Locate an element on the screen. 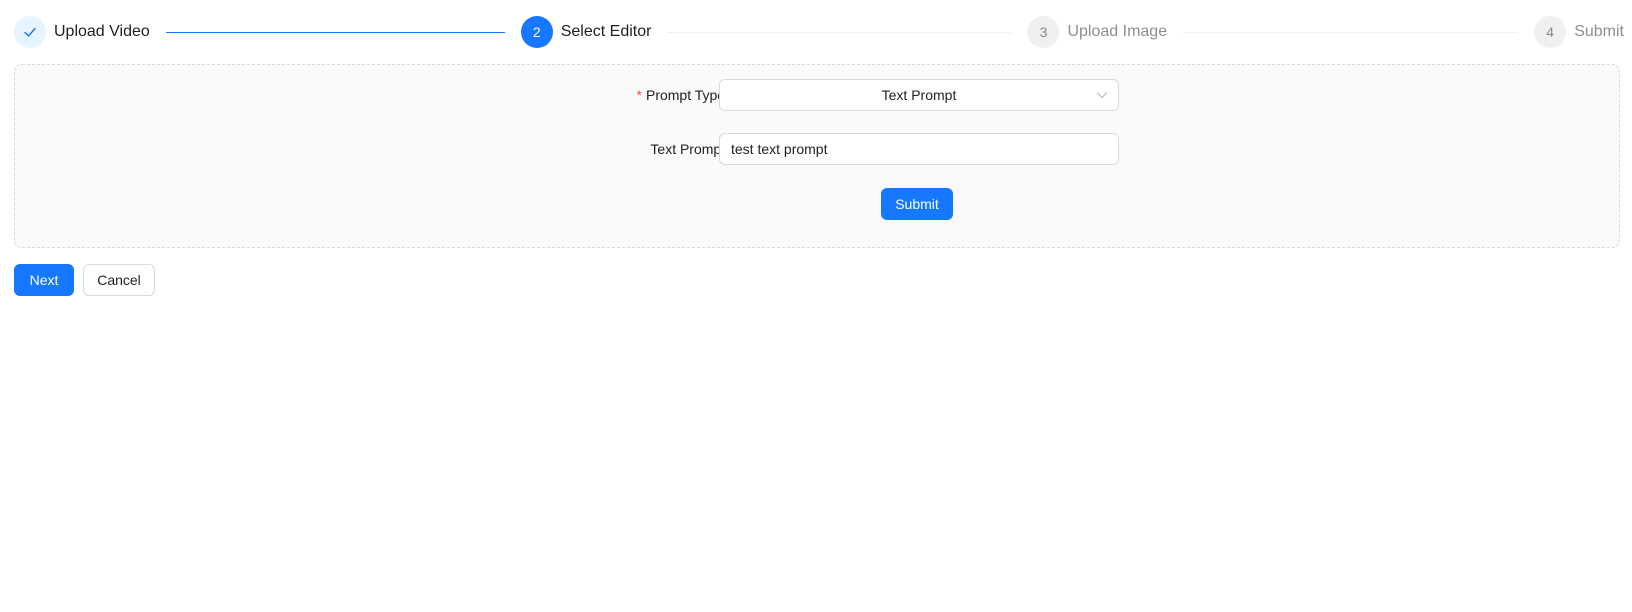  text-prompt-label: Text Prompt: is located at coordinates (689, 149).